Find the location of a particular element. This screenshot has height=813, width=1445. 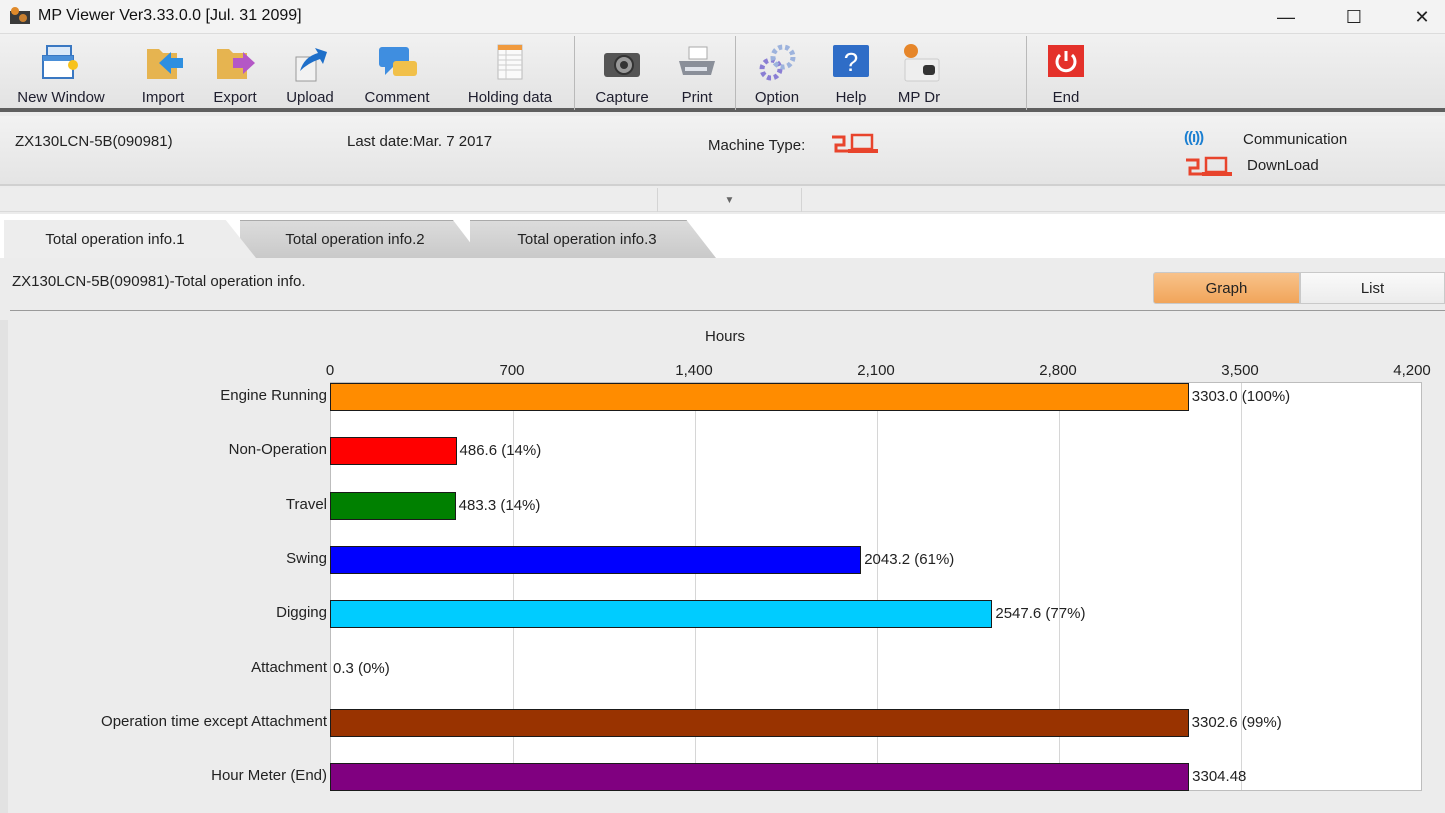

import-folder-icon is located at coordinates (165, 64).